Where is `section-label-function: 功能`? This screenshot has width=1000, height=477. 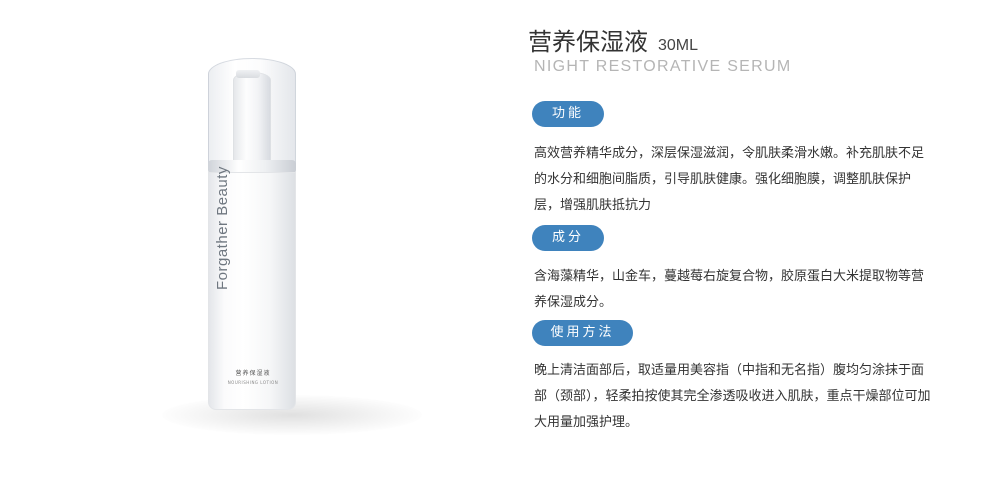
section-label-function: 功能 is located at coordinates (568, 114).